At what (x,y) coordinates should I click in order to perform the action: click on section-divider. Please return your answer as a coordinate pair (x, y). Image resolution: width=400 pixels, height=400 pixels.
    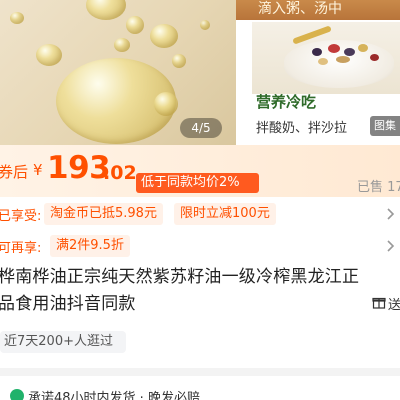
    Looking at the image, I should click on (200, 372).